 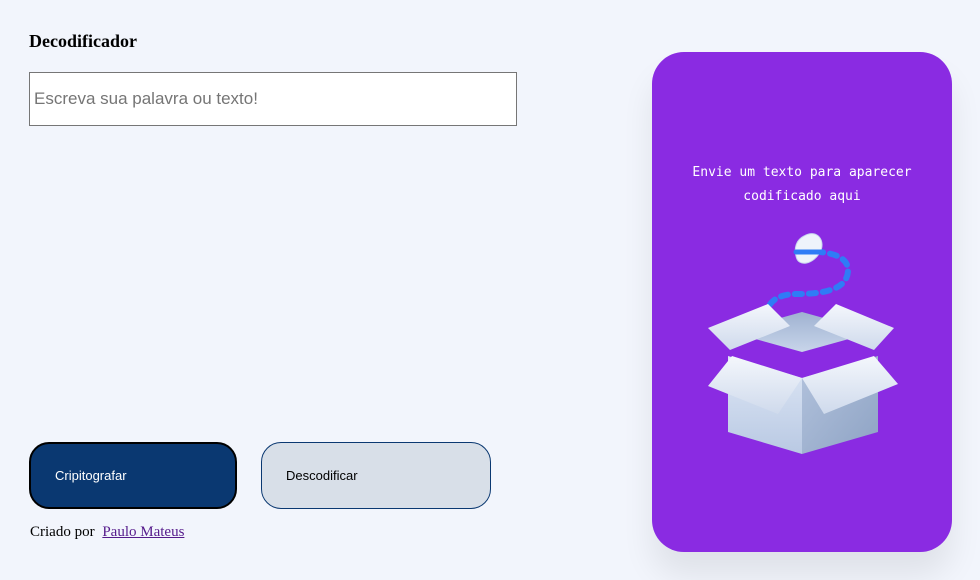 What do you see at coordinates (803, 343) in the screenshot?
I see `open-box-icon` at bounding box center [803, 343].